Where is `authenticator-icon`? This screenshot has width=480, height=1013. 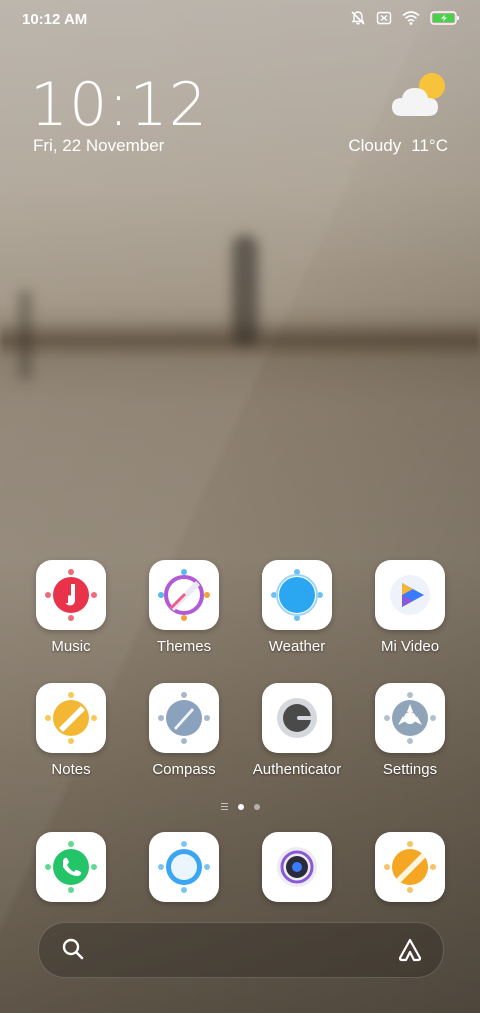 authenticator-icon is located at coordinates (297, 718).